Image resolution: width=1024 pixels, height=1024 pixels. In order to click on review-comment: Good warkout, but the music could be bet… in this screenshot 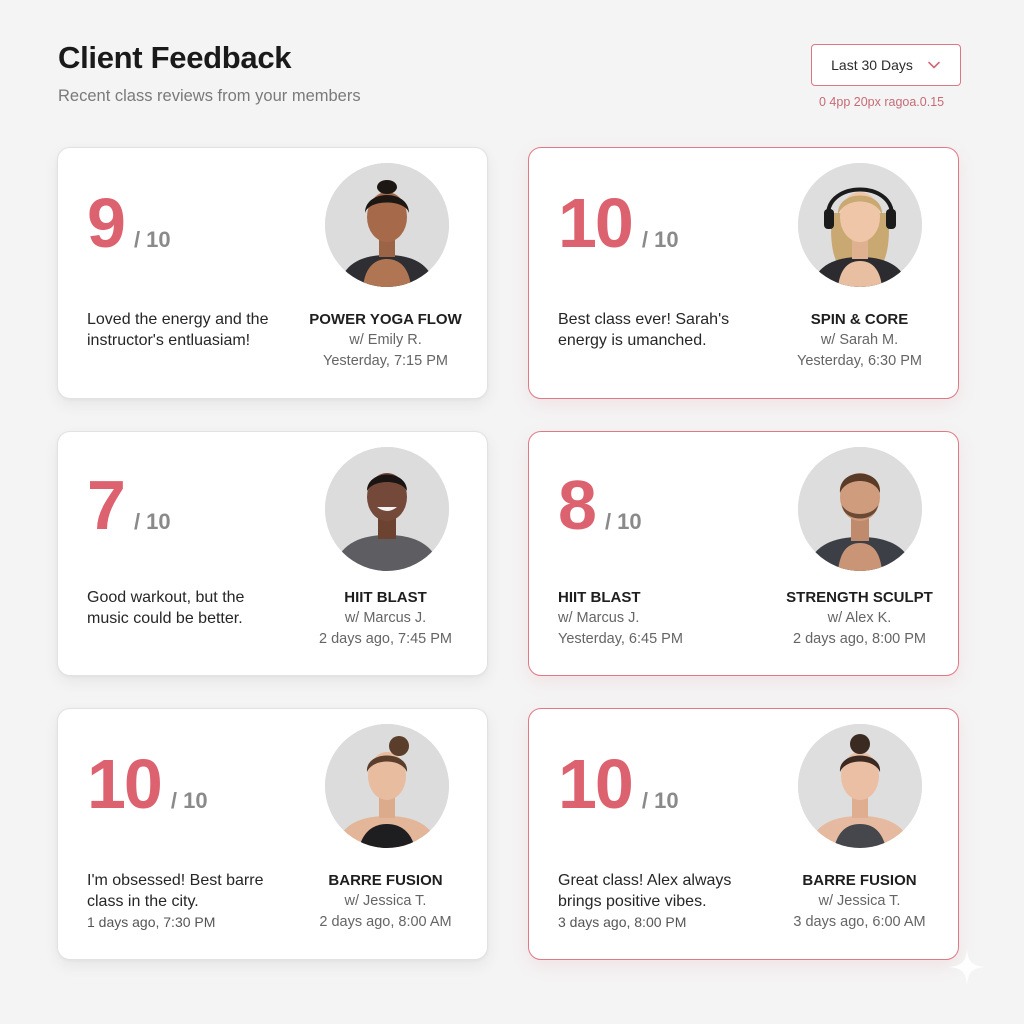, I will do `click(166, 608)`.